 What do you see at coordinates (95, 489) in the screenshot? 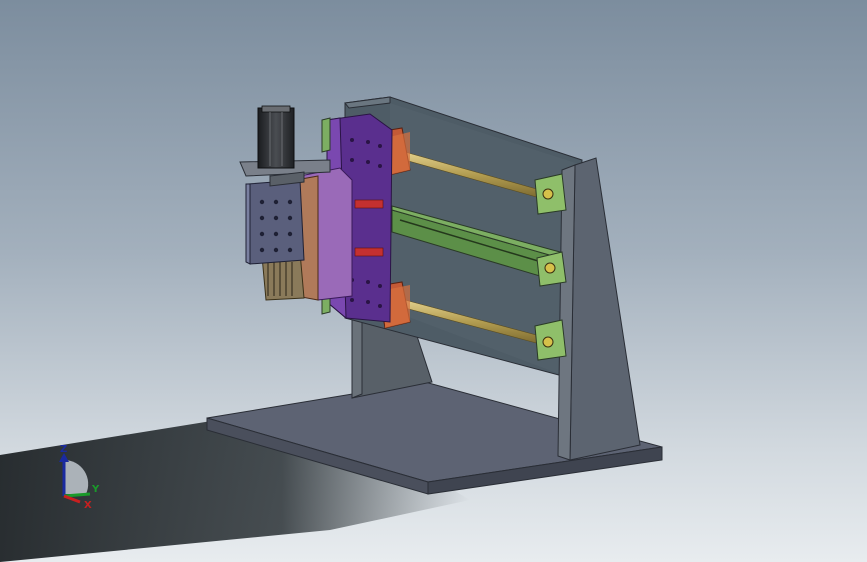
I see `triad-y-label: Y` at bounding box center [95, 489].